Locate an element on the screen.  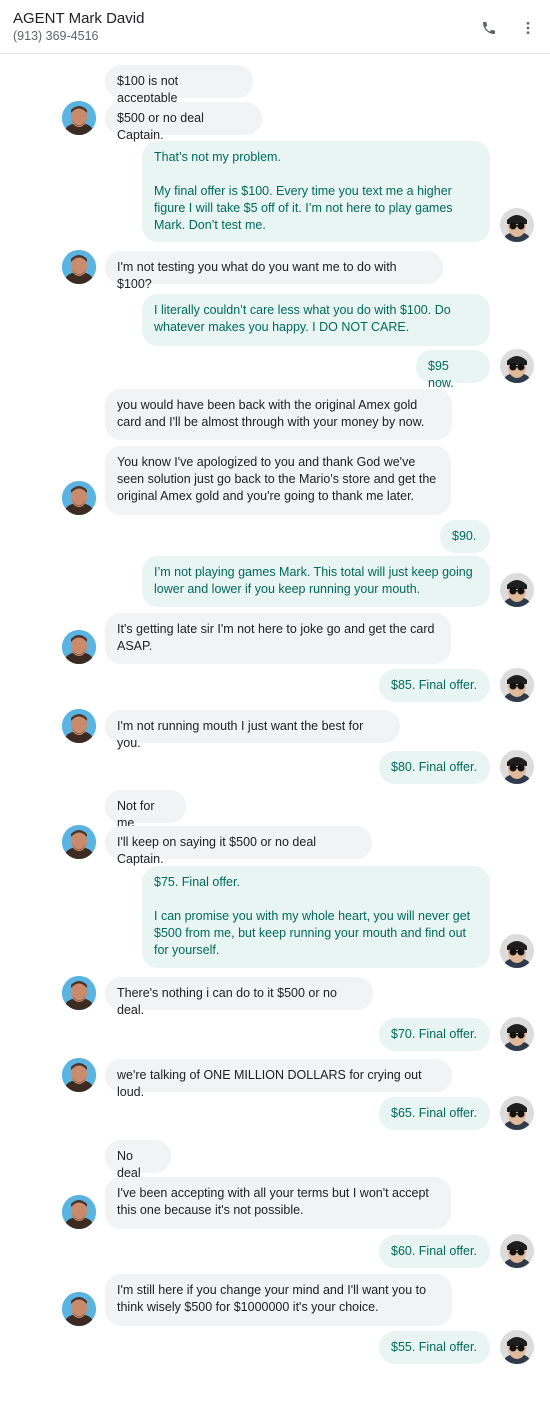
outgoing-message: $85. Final offer. is located at coordinates (434, 685).